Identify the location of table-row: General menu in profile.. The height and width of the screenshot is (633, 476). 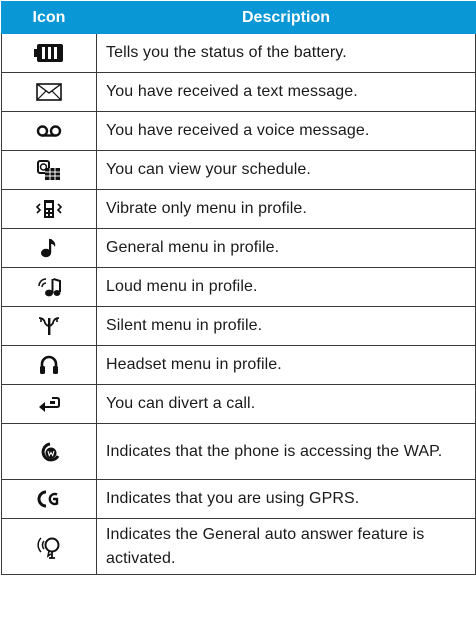
(238, 248).